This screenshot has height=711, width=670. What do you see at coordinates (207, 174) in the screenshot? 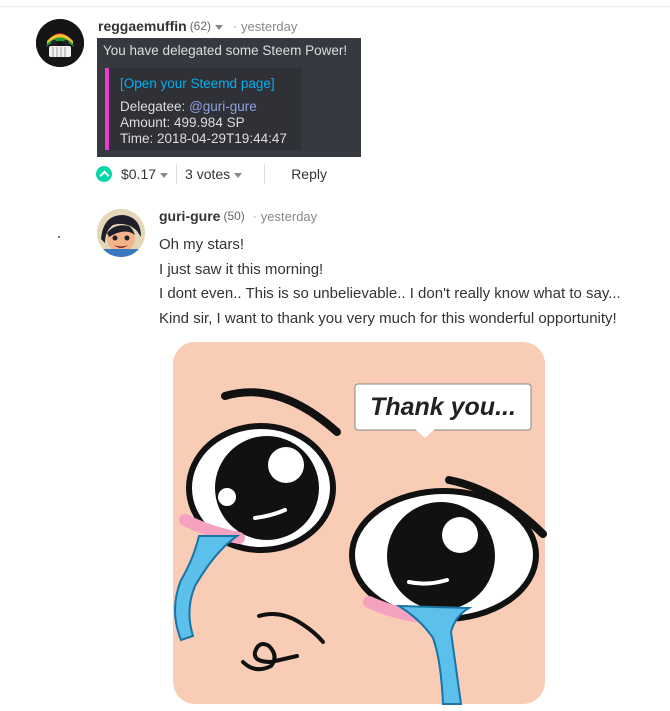
I see `votes-count: 3 votes` at bounding box center [207, 174].